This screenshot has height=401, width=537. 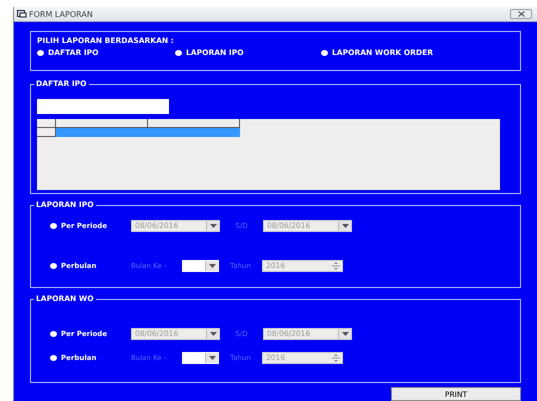 What do you see at coordinates (22, 14) in the screenshot?
I see `window-icon` at bounding box center [22, 14].